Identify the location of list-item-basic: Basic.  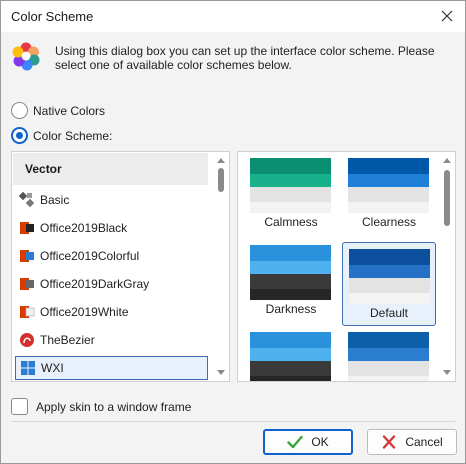
(111, 200).